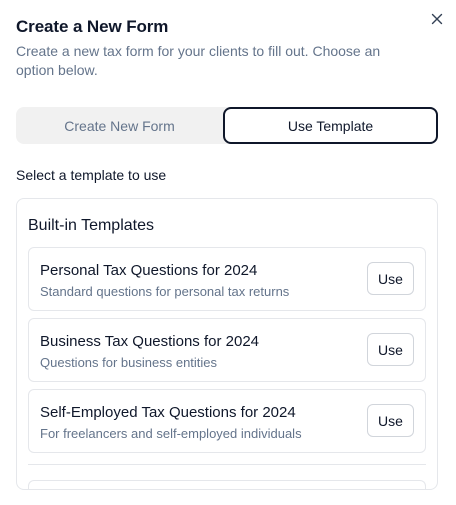 The height and width of the screenshot is (505, 456). I want to click on mode-toggle: Create New Form Use Template, so click(227, 125).